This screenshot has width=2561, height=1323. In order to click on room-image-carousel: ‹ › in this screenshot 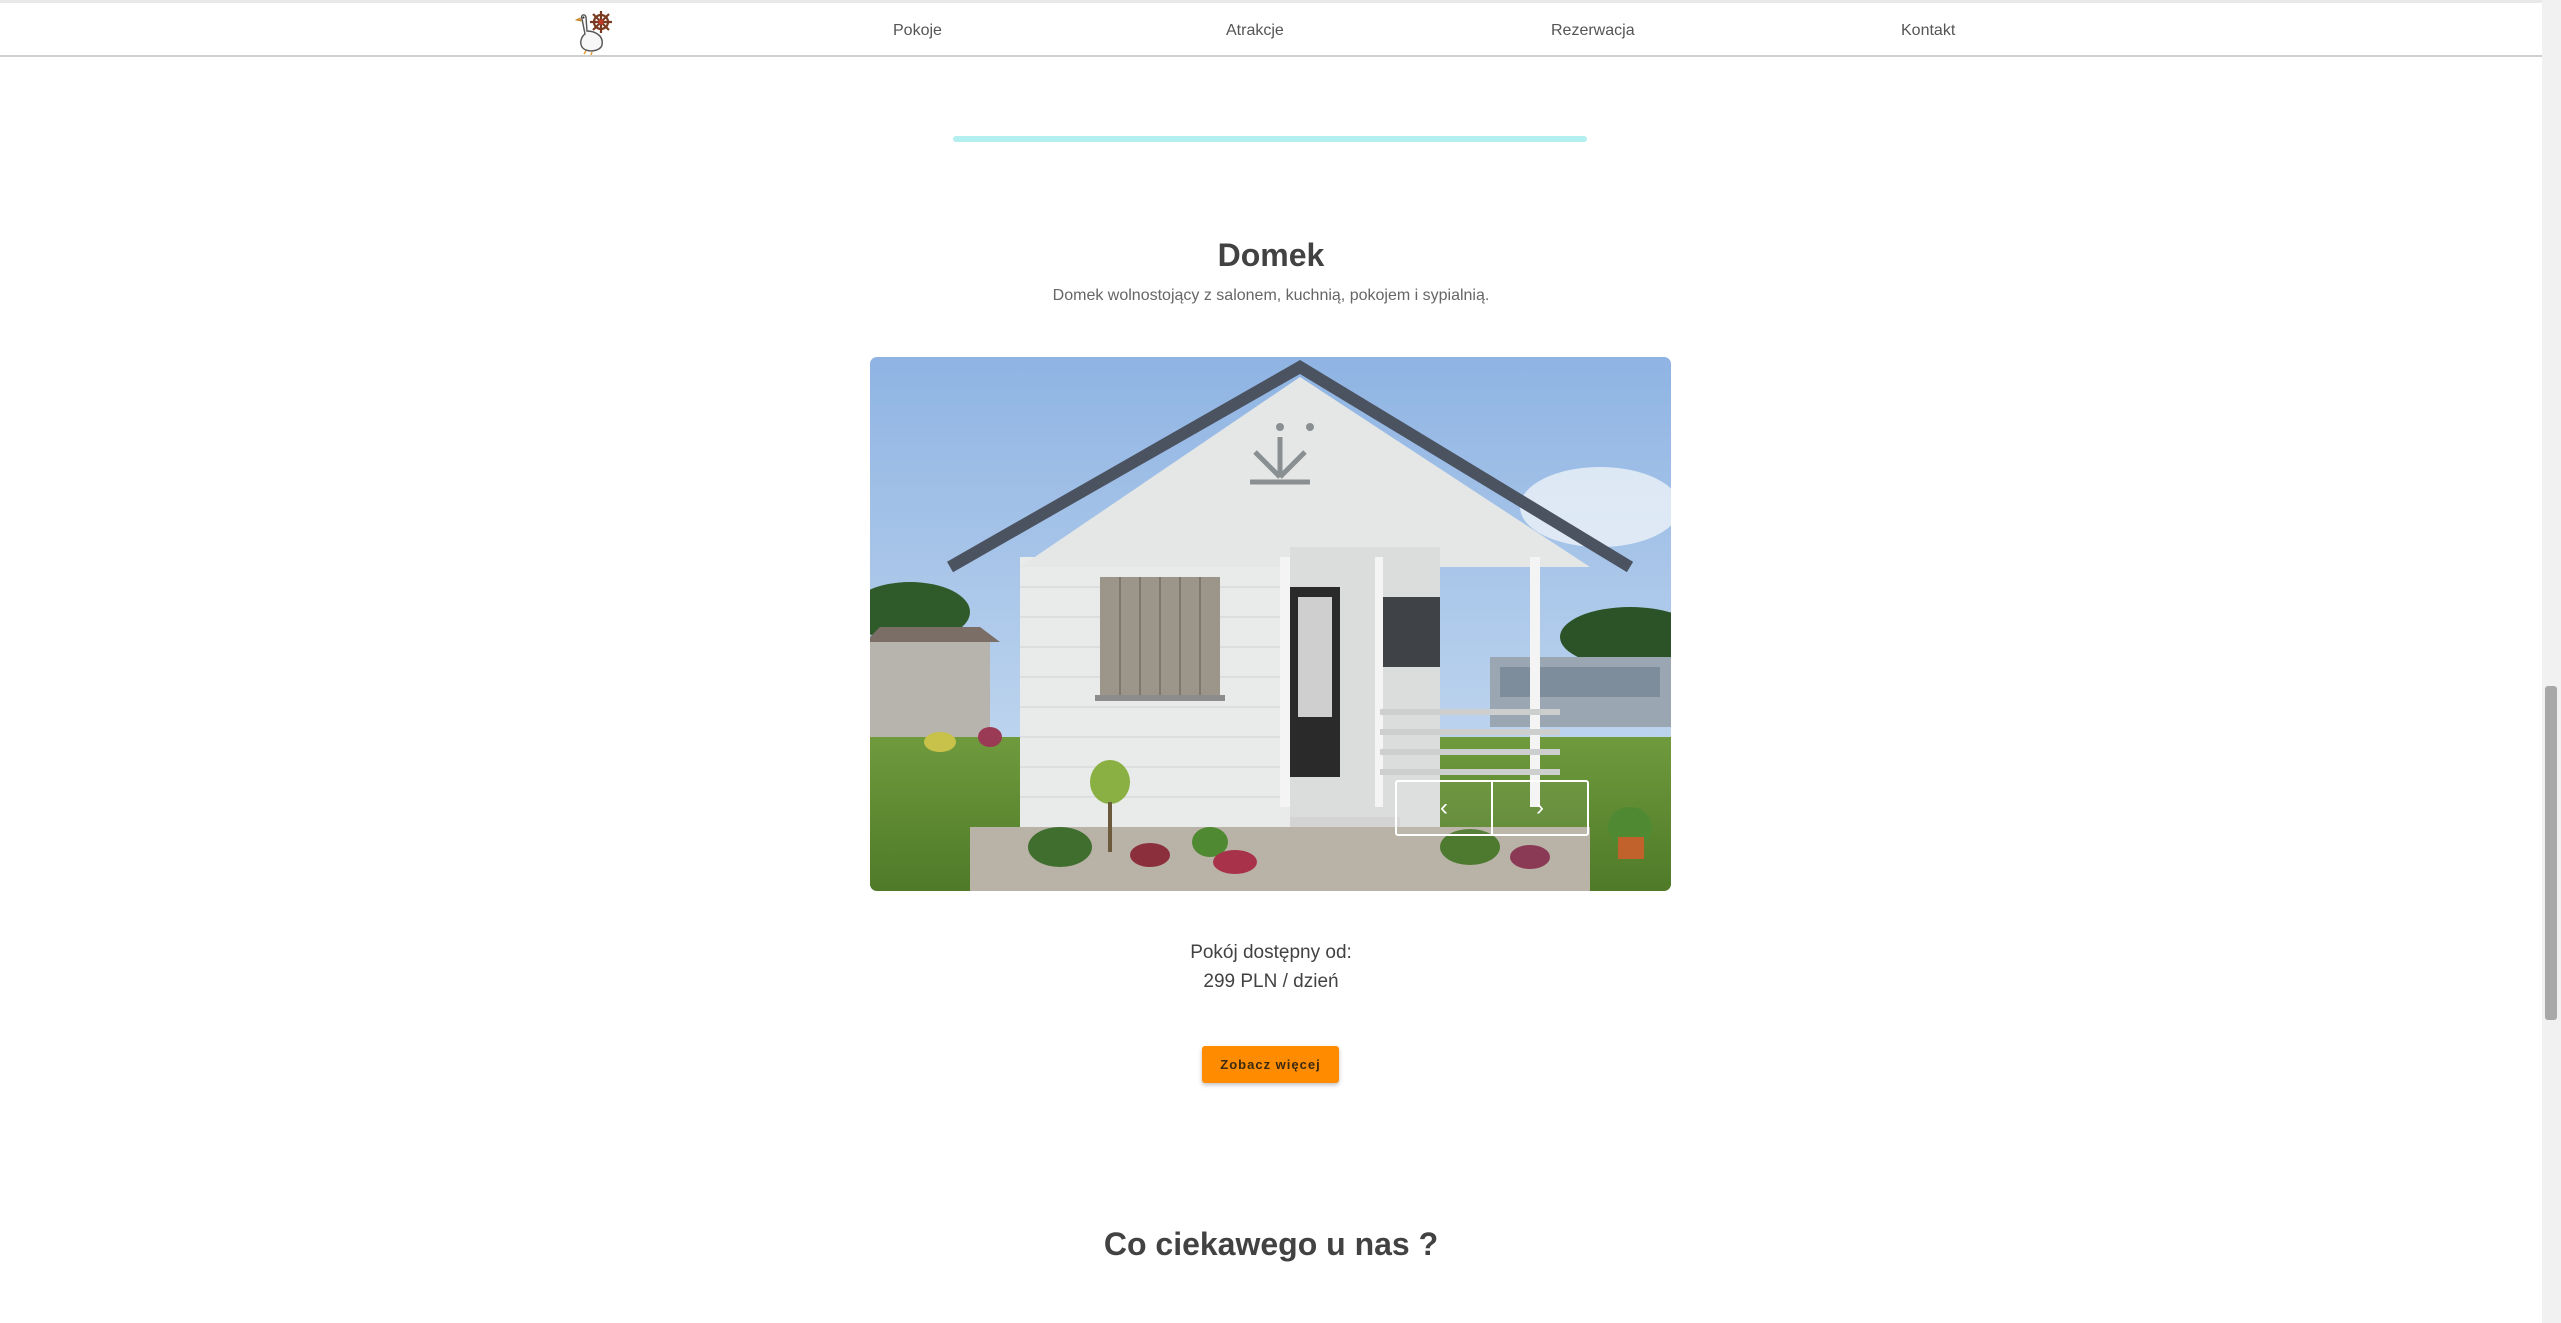, I will do `click(1270, 624)`.